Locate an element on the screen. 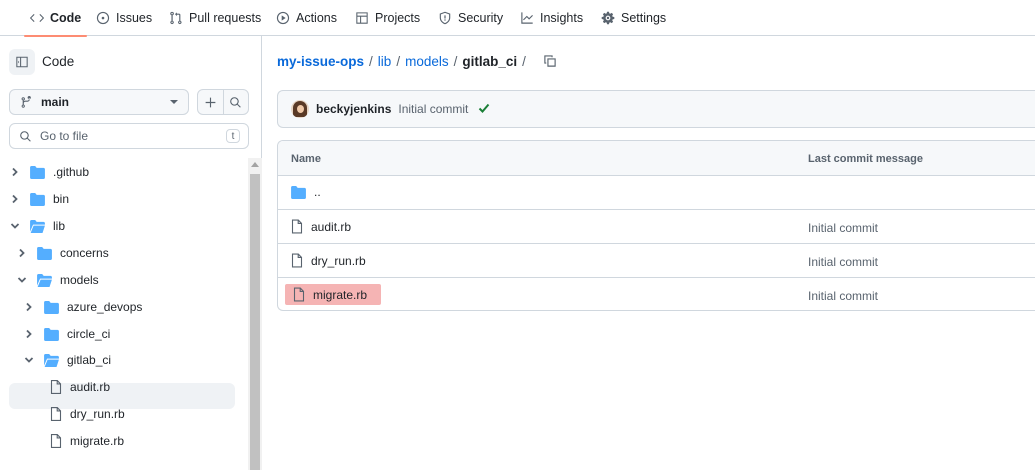  avatar is located at coordinates (300, 109).